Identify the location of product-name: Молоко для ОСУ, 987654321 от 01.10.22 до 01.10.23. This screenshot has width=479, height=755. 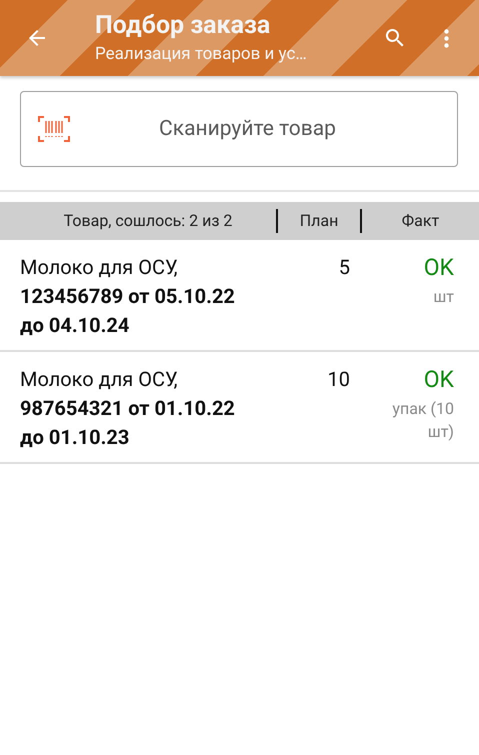
(127, 408).